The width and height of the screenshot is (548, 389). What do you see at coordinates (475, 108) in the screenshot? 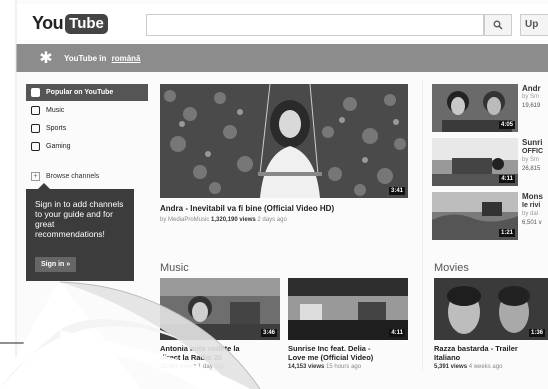
I see `video-thumbnail: 4:05` at bounding box center [475, 108].